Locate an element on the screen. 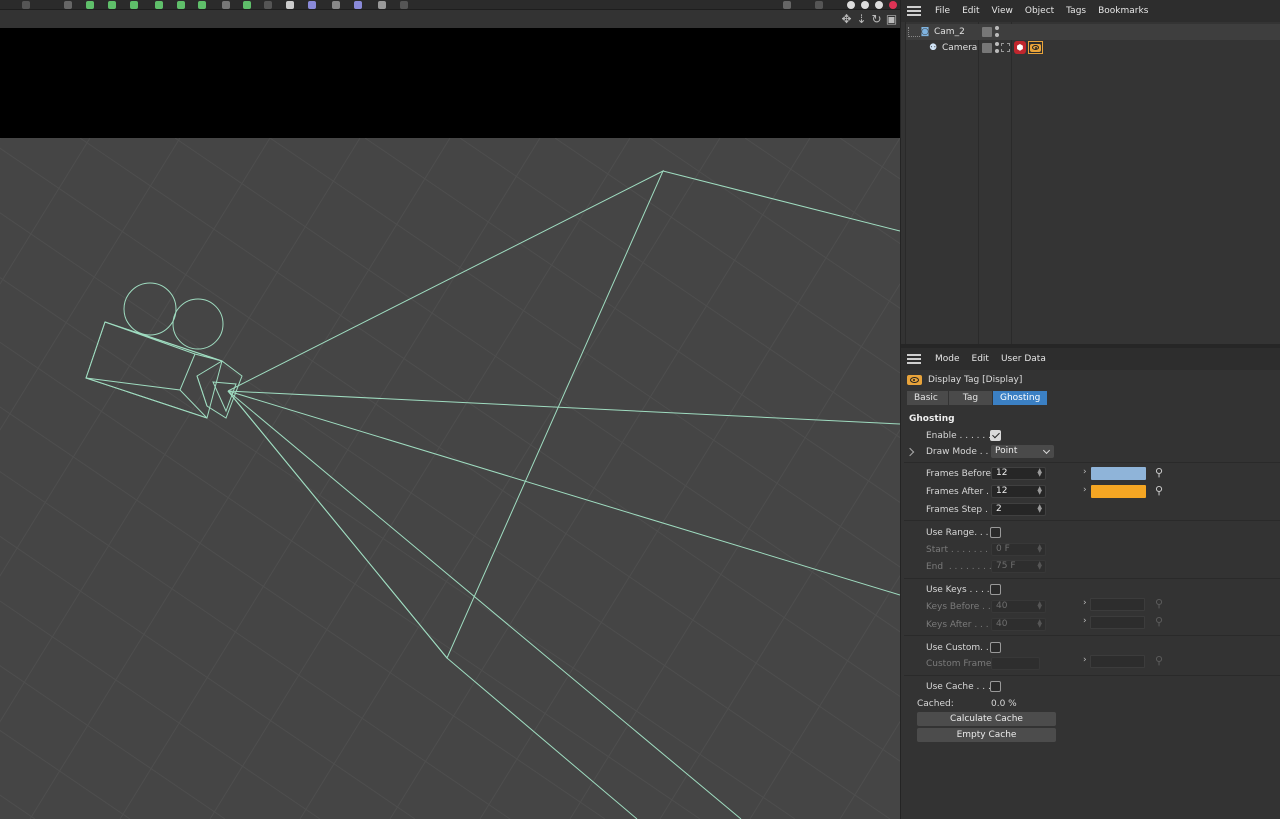 The height and width of the screenshot is (819, 1280). om-menu-file: File is located at coordinates (942, 11).